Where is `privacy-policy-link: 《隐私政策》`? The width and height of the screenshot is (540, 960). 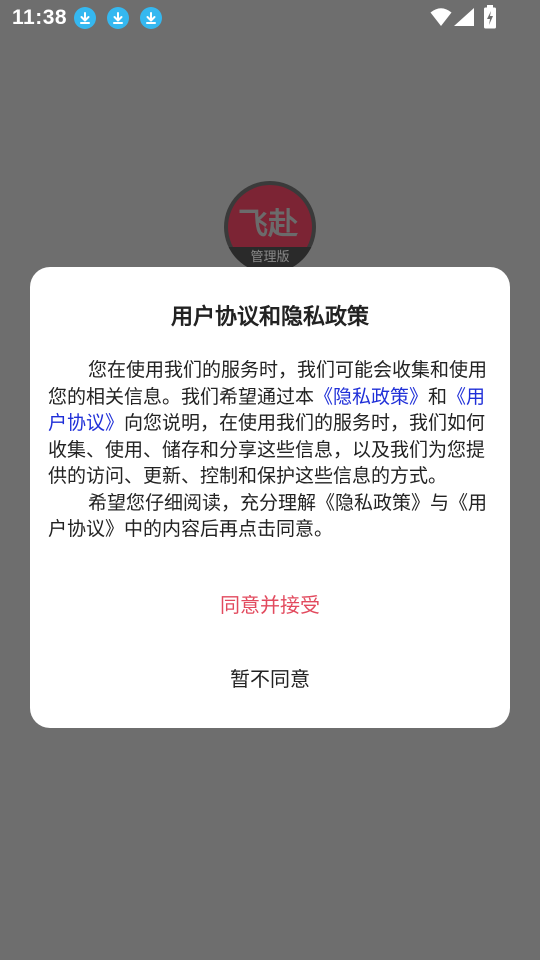 privacy-policy-link: 《隐私政策》 is located at coordinates (371, 397).